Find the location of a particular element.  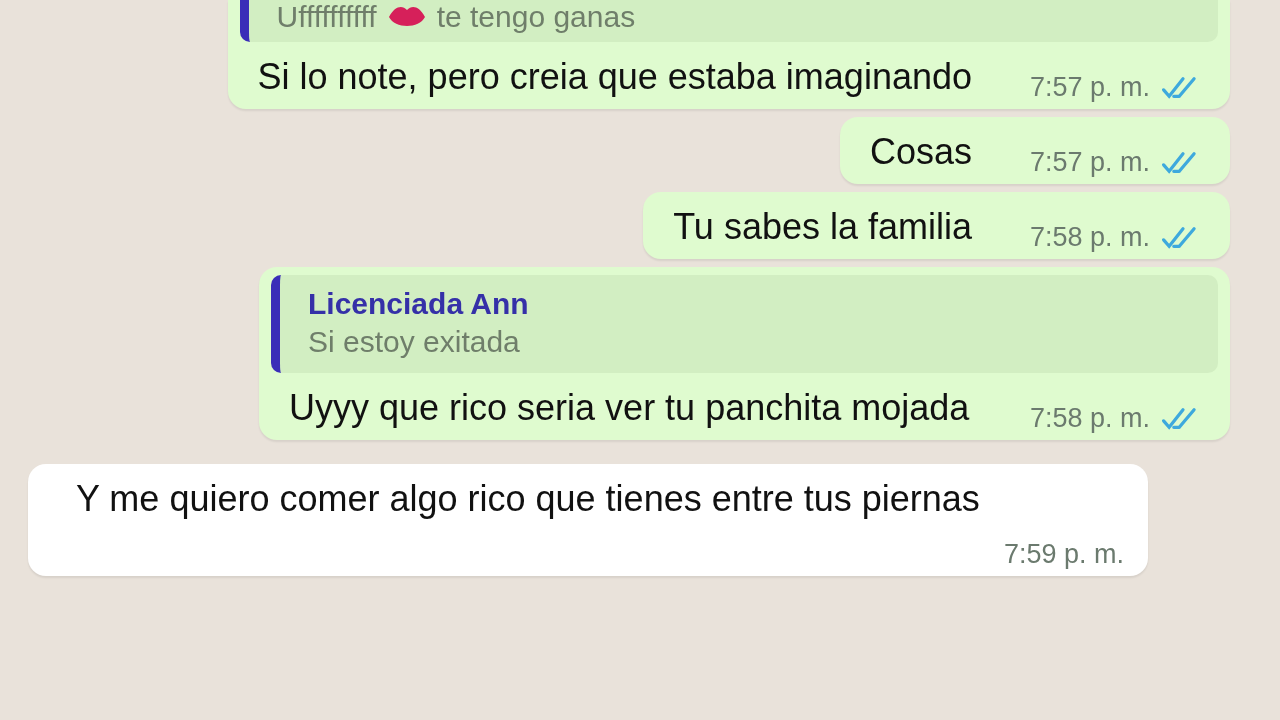

quote-text: te tengo ganas is located at coordinates (536, 17).